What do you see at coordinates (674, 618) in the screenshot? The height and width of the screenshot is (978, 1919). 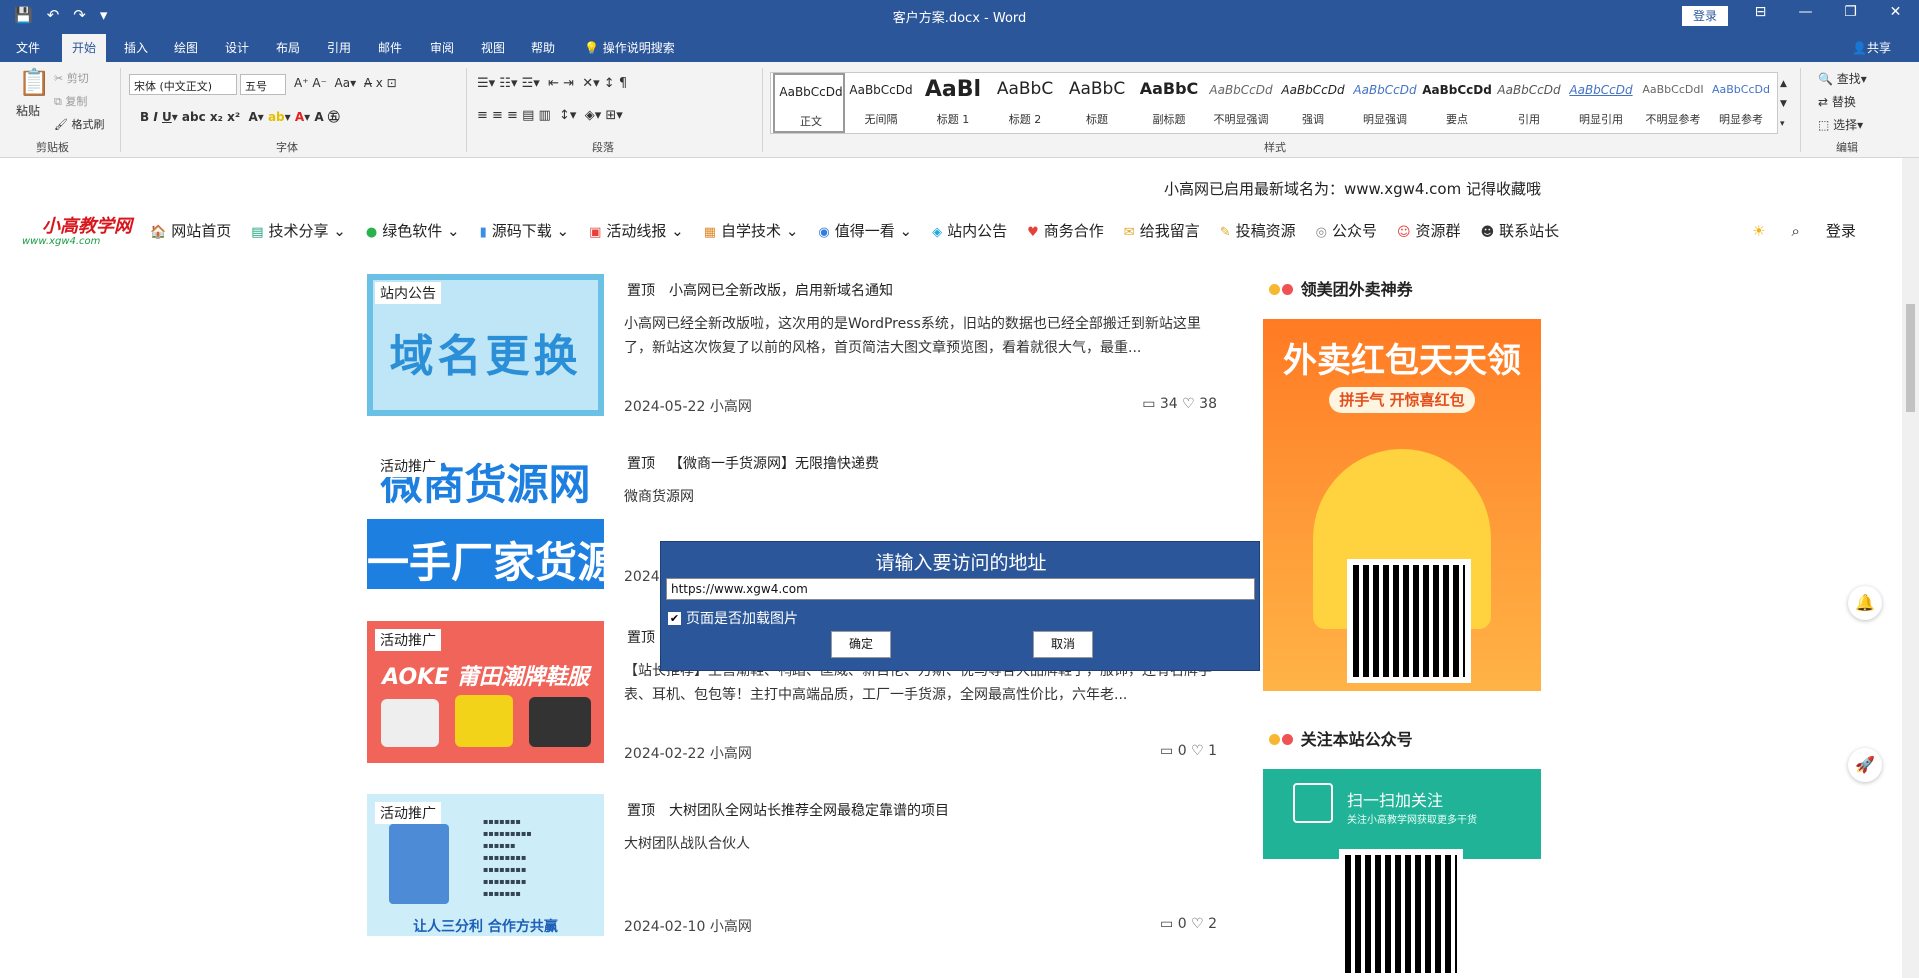 I see `checkbox-checked-icon: ✔` at bounding box center [674, 618].